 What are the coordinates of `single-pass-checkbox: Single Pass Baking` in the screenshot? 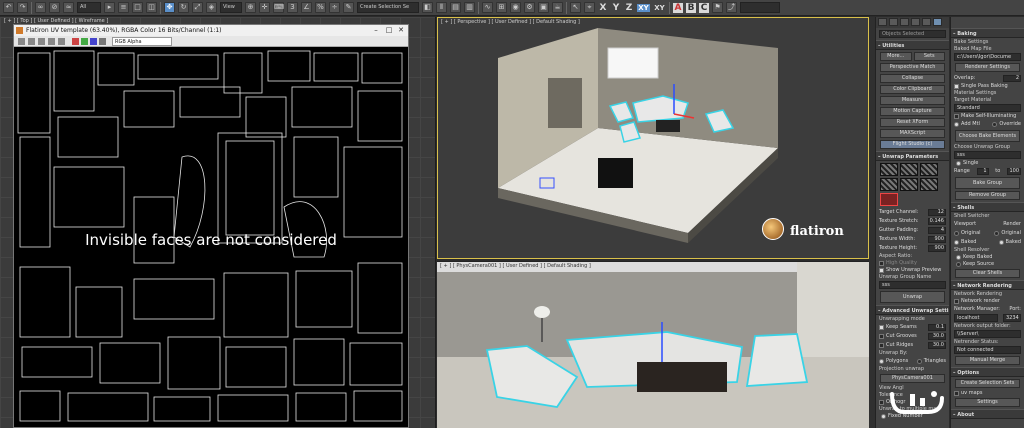 It's located at (987, 86).